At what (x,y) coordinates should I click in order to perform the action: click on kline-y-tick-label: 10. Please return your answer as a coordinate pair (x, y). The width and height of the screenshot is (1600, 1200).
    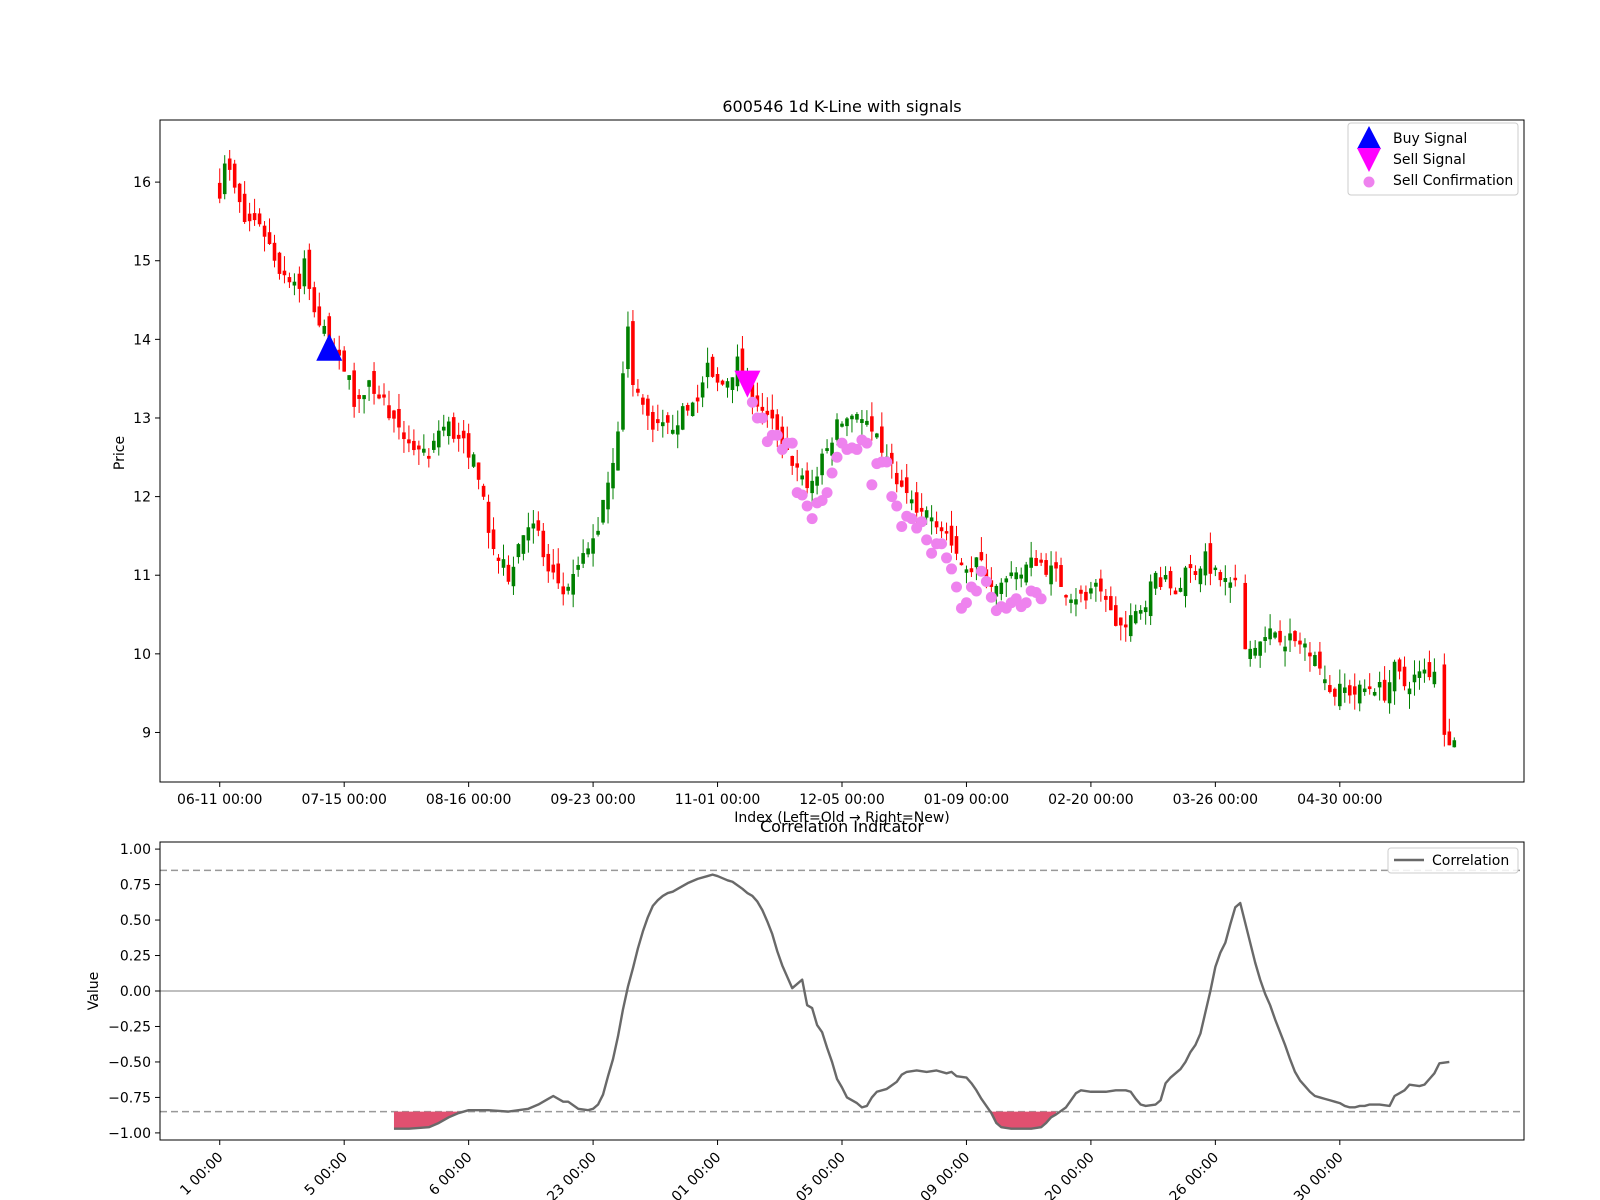
    Looking at the image, I should click on (142, 655).